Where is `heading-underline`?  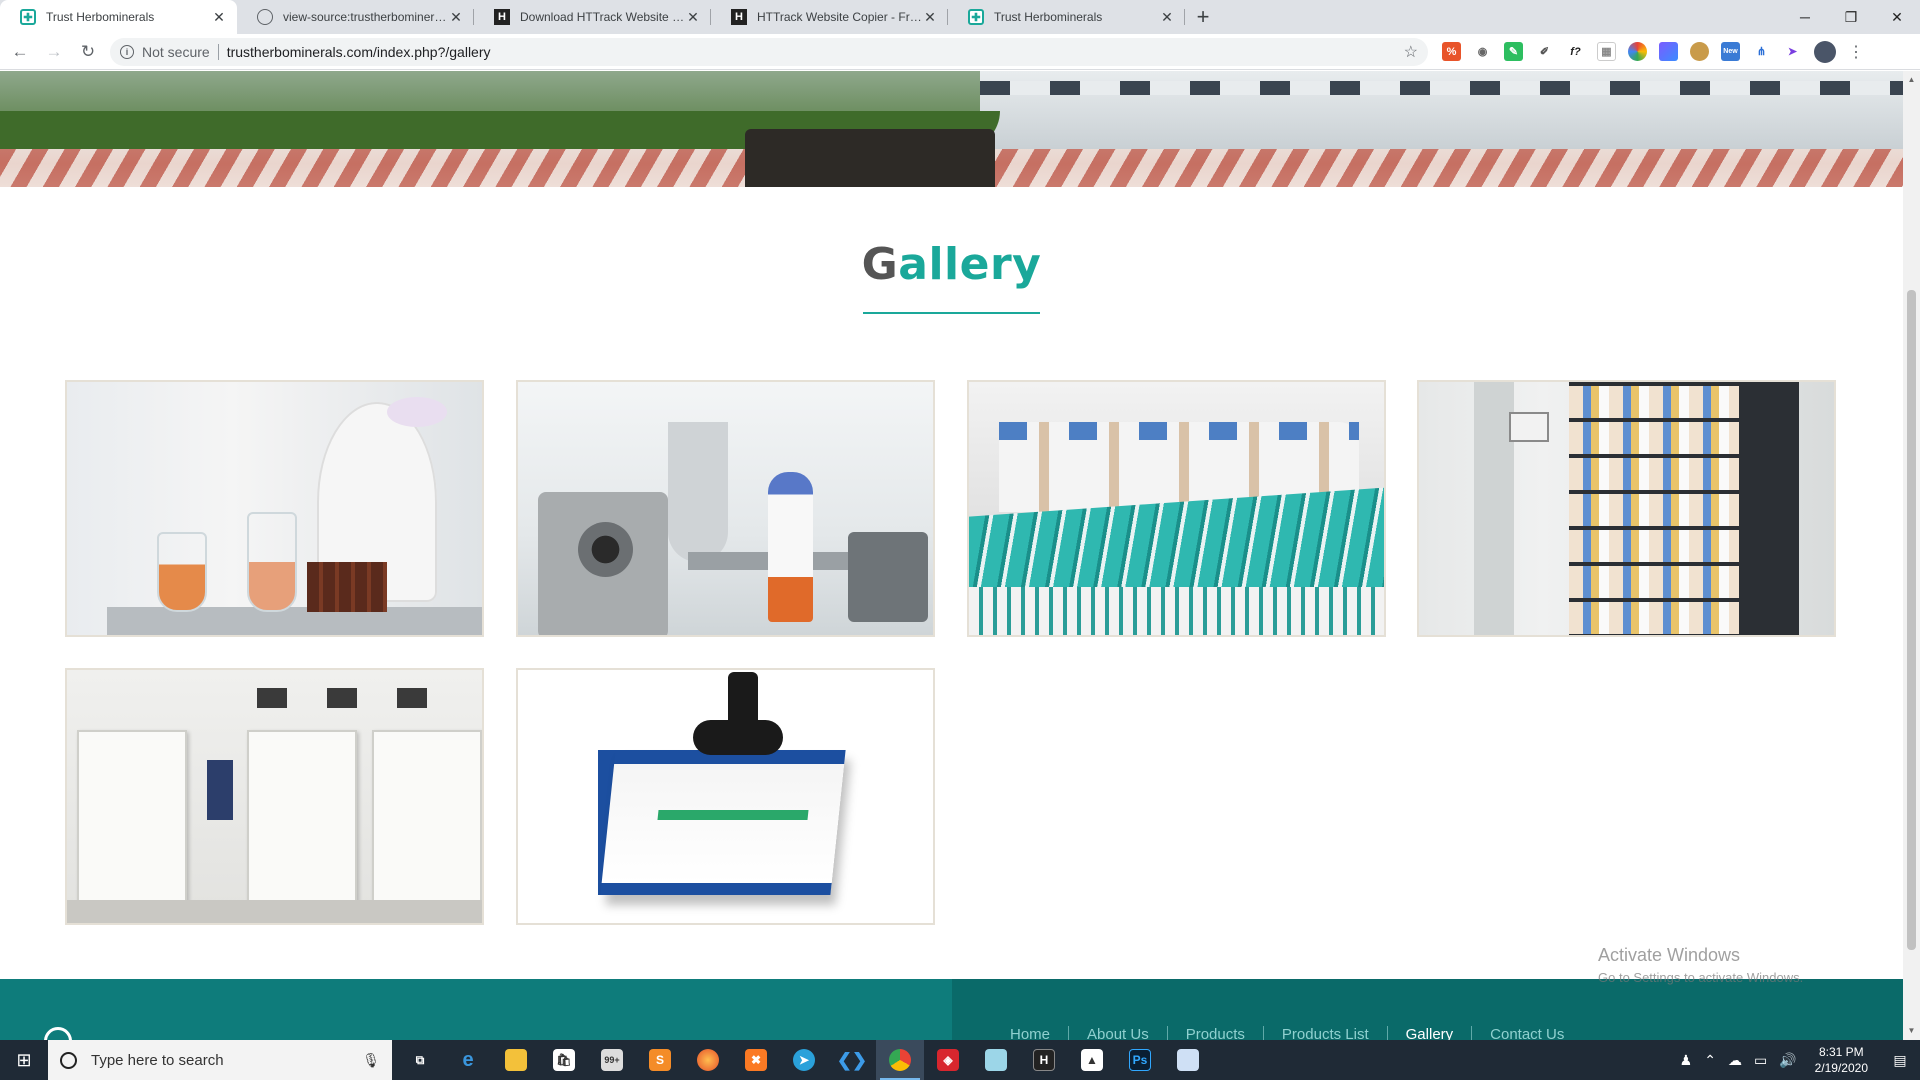
heading-underline is located at coordinates (951, 313).